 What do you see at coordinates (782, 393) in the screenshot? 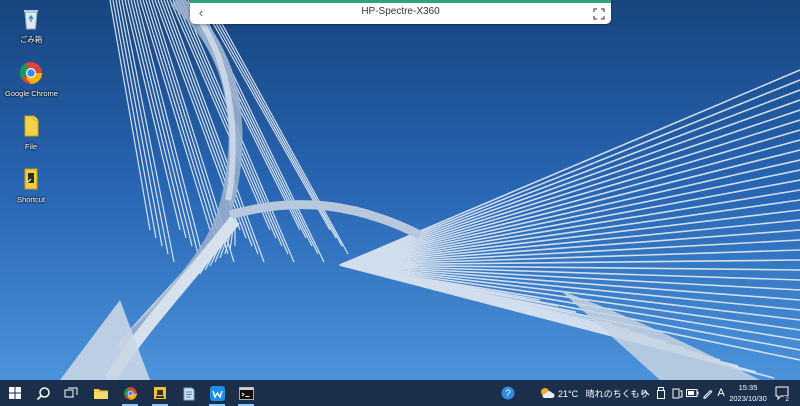
I see `notification-center-icon: 2` at bounding box center [782, 393].